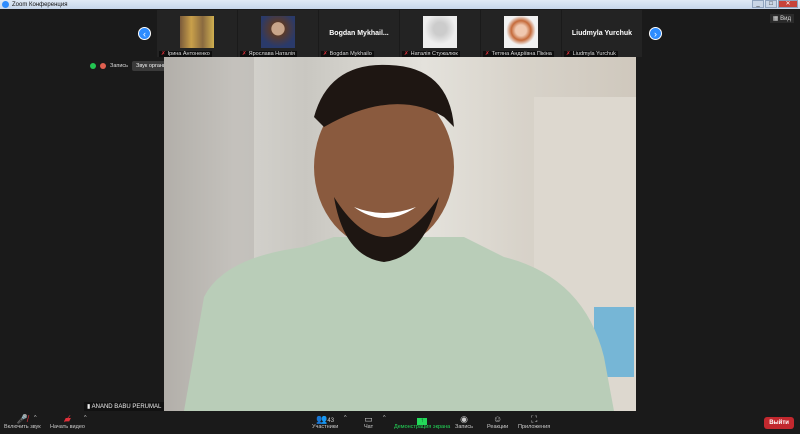 This screenshot has width=800, height=434. I want to click on video-off-icon: ▰̸, so click(67, 419).